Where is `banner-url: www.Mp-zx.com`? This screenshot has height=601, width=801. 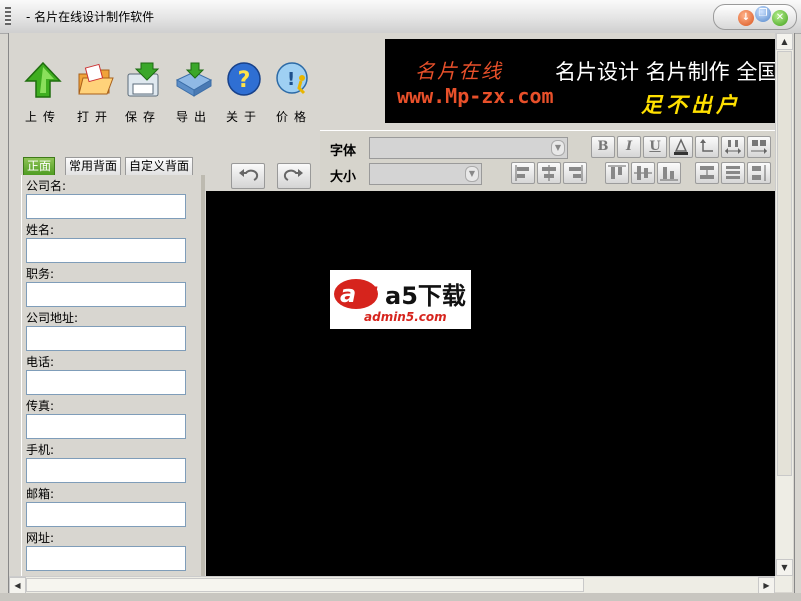 banner-url: www.Mp-zx.com is located at coordinates (475, 96).